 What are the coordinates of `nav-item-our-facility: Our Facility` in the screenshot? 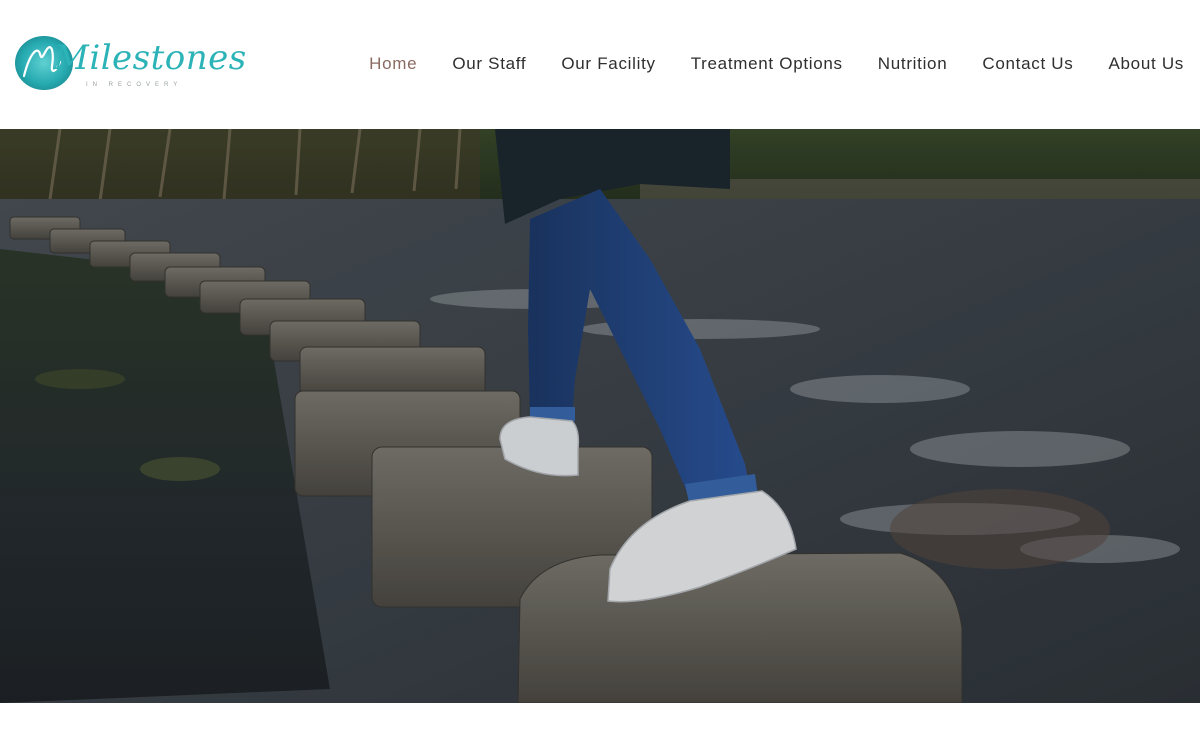 It's located at (608, 64).